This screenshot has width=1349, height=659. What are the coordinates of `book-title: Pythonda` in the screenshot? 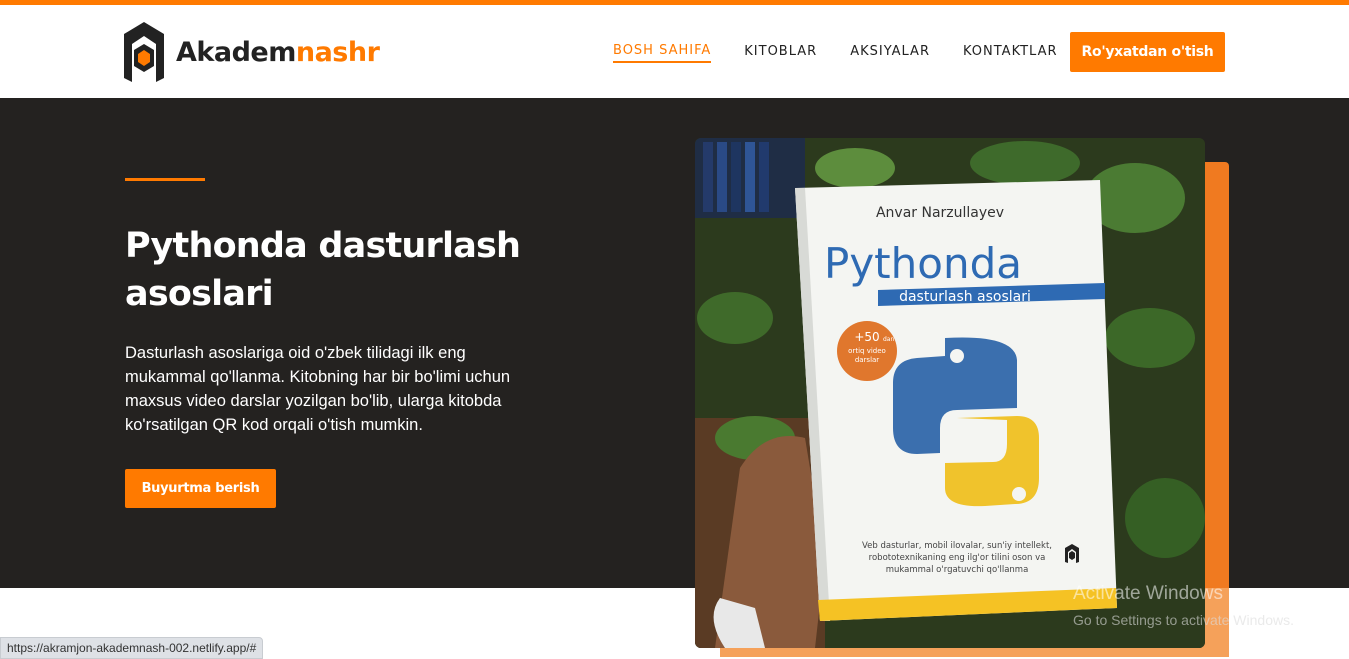 It's located at (923, 263).